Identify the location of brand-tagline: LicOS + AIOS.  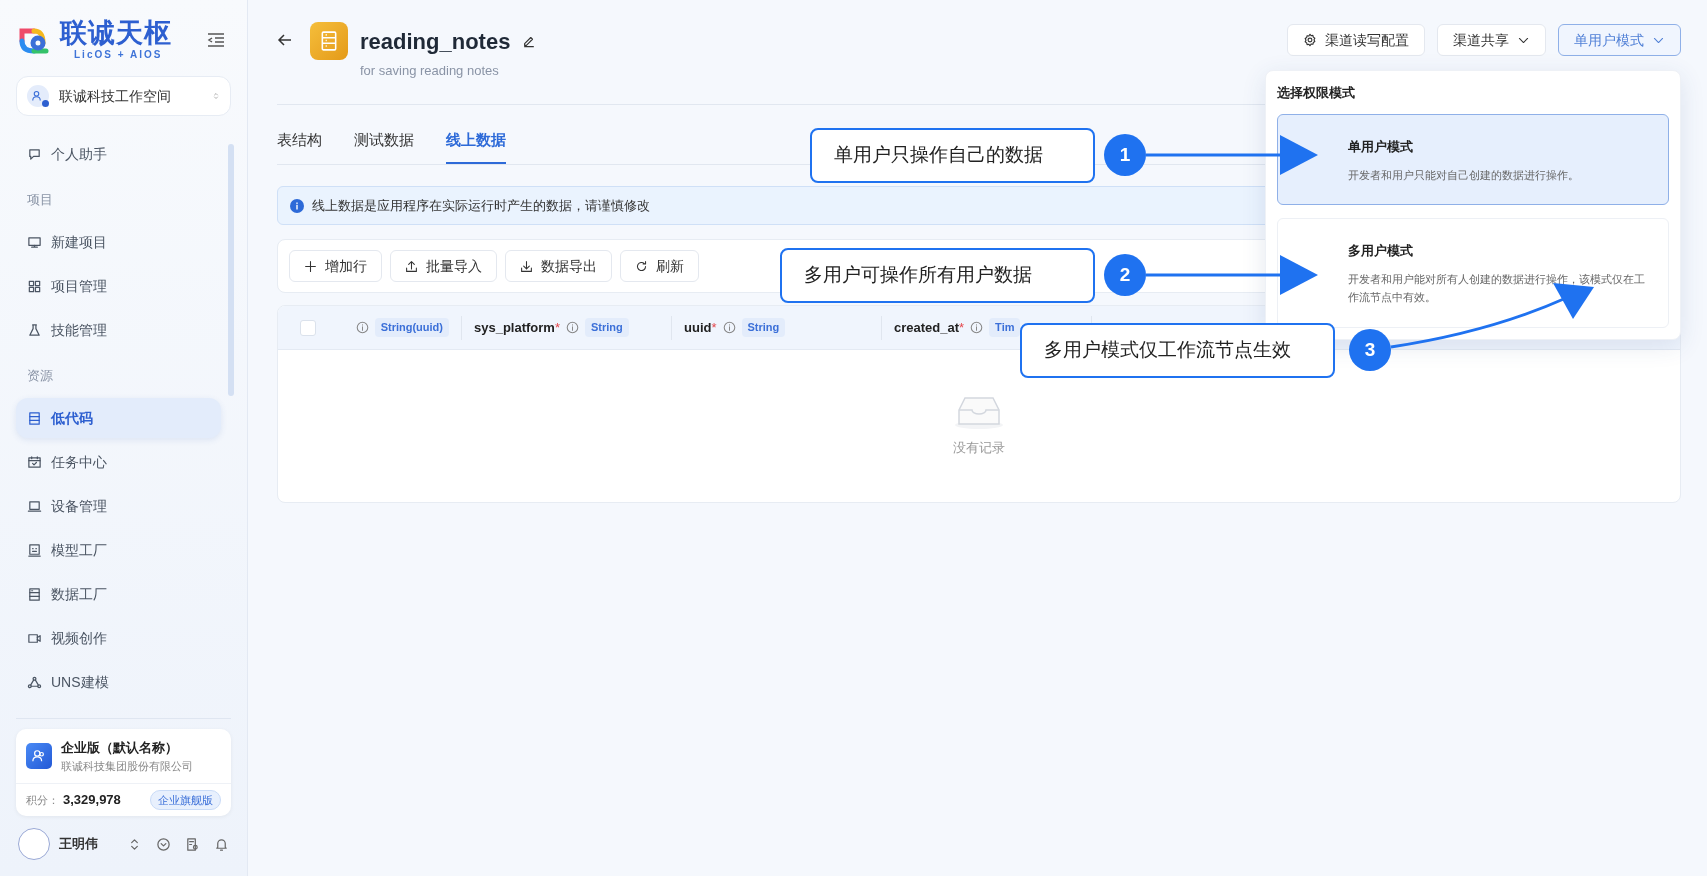
(118, 55).